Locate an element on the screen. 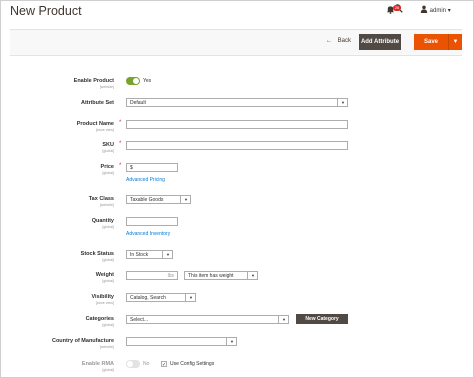 The height and width of the screenshot is (378, 474). sku-input is located at coordinates (237, 145).